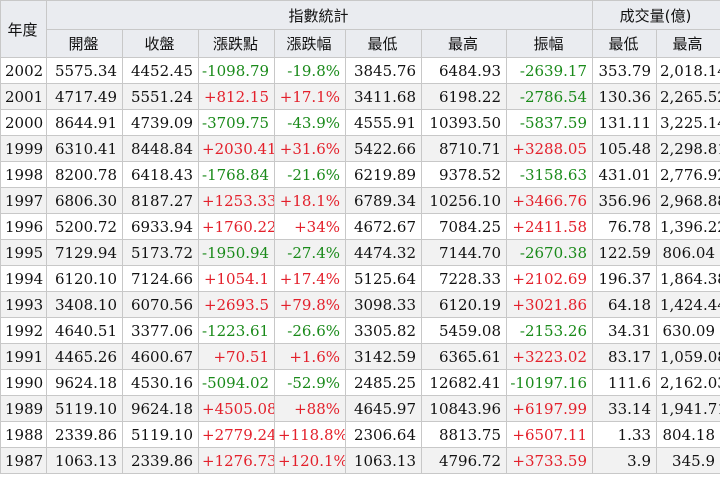 The image size is (720, 493). What do you see at coordinates (84, 70) in the screenshot?
I see `open-cell: 5575.34` at bounding box center [84, 70].